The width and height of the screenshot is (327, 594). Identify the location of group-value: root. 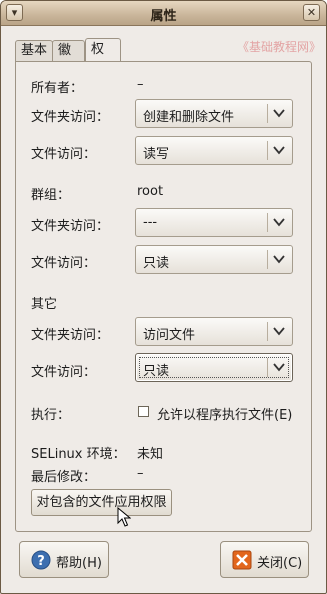
(150, 191).